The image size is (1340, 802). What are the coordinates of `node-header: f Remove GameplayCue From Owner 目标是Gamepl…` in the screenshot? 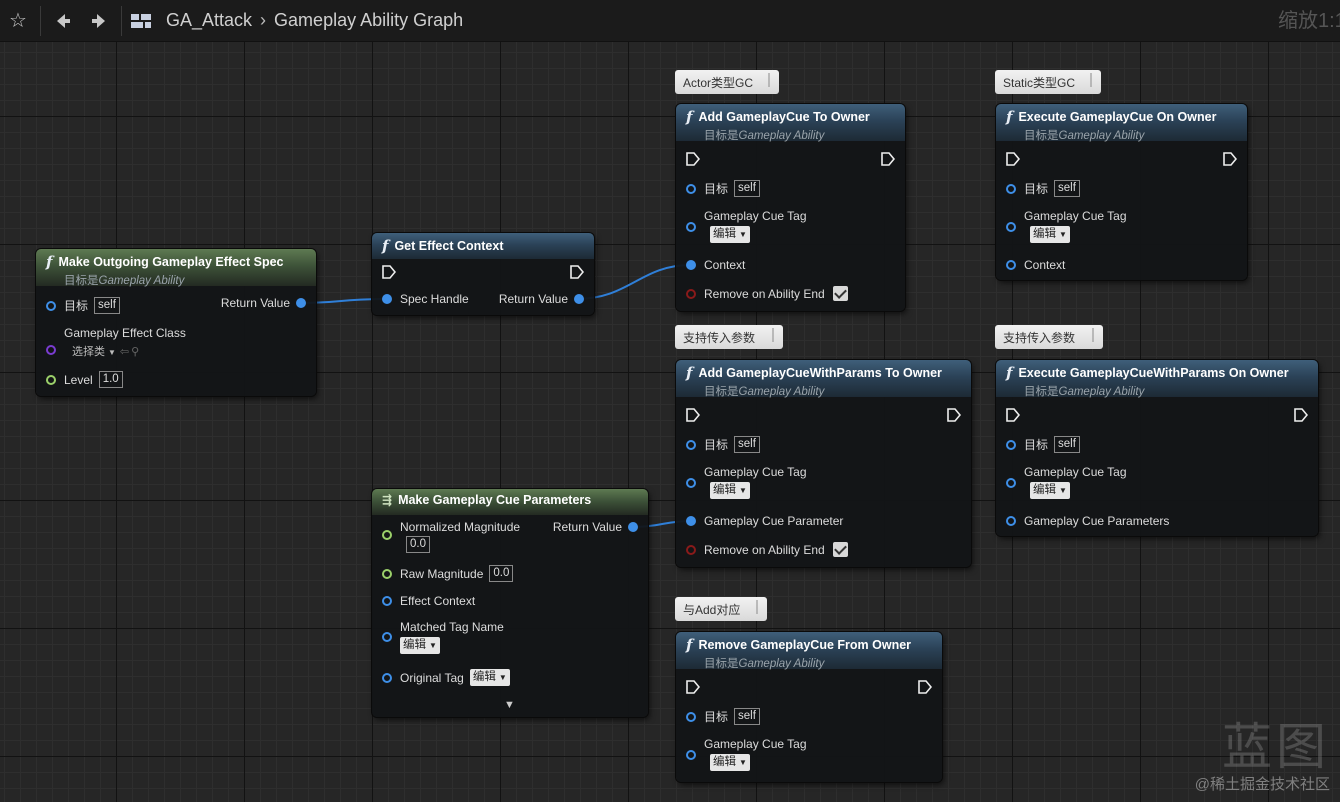 It's located at (809, 651).